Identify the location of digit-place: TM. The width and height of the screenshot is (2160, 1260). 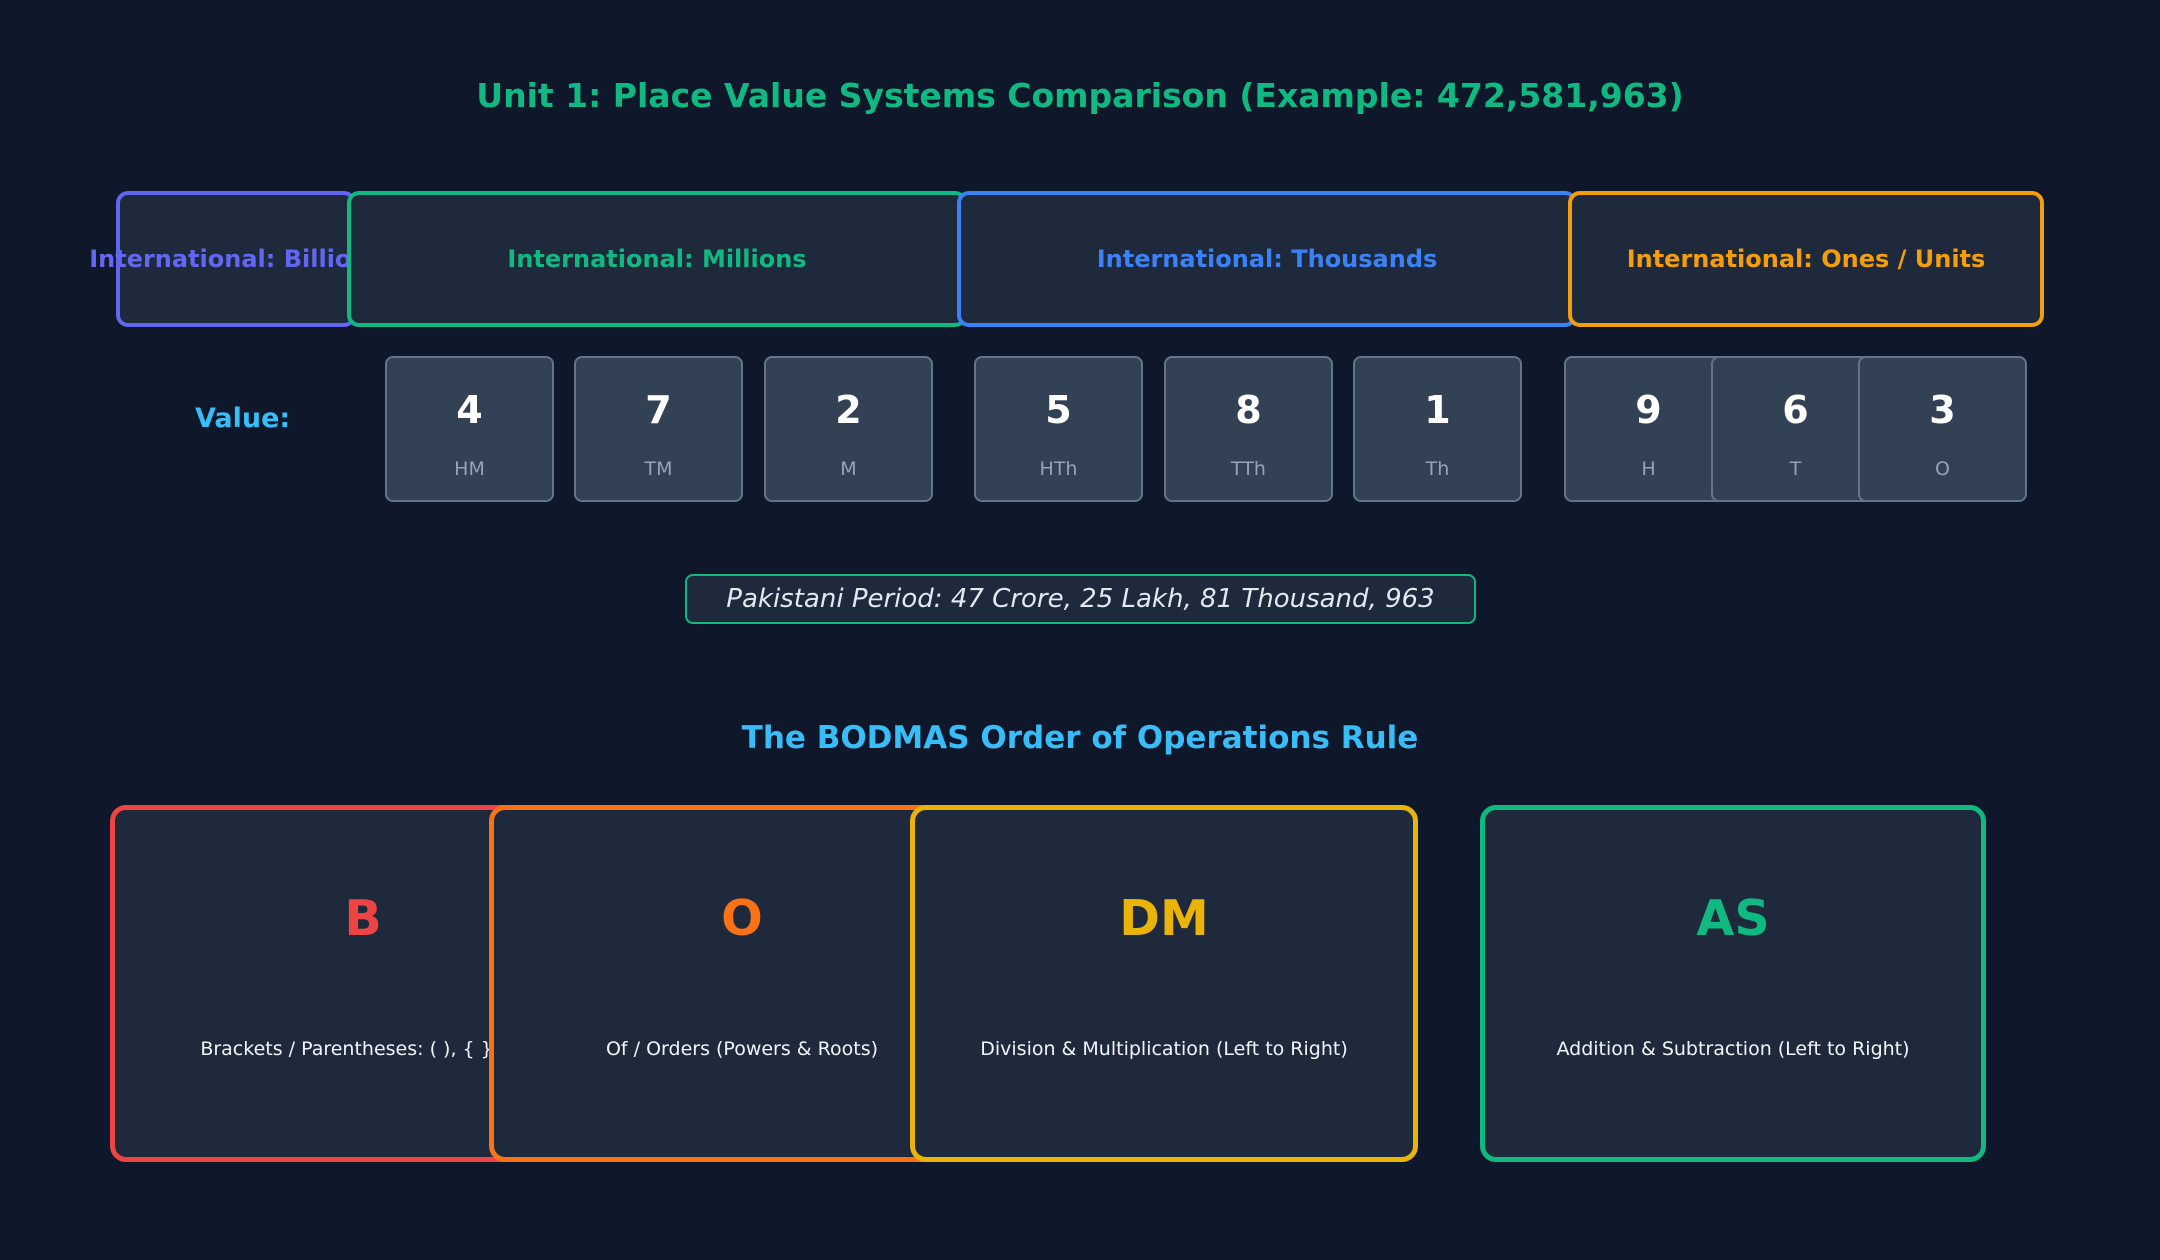
(658, 469).